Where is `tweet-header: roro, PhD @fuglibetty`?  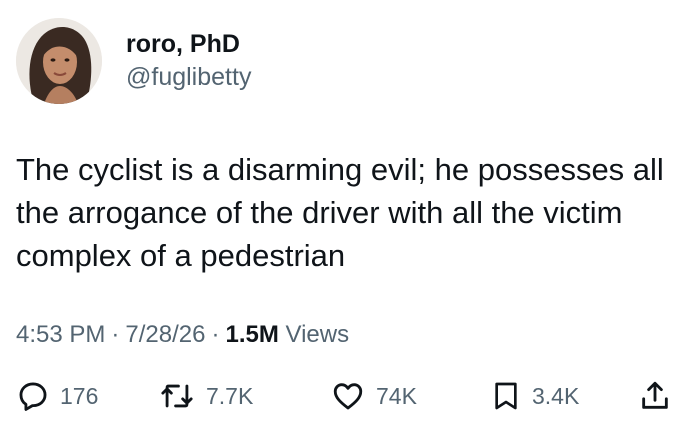 tweet-header: roro, PhD @fuglibetty is located at coordinates (133, 61).